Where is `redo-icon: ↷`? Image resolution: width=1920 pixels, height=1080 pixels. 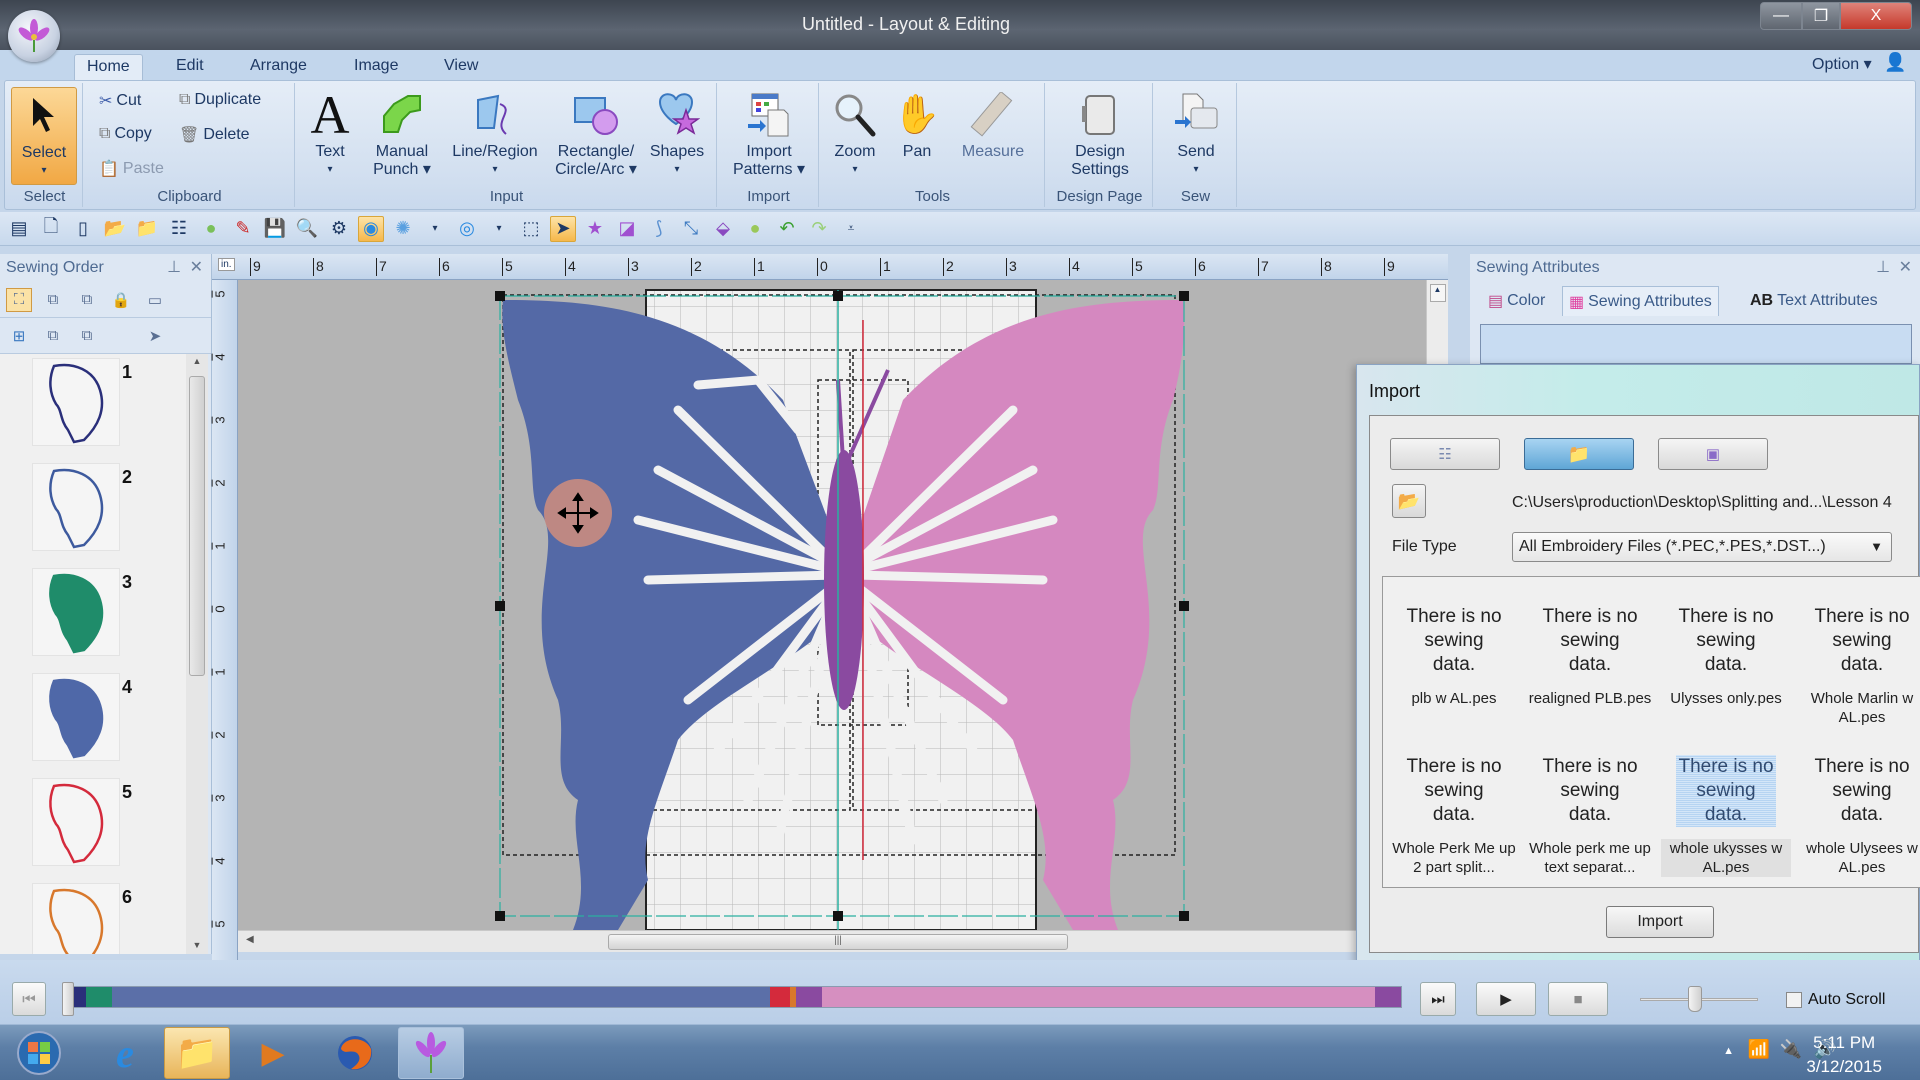 redo-icon: ↷ is located at coordinates (819, 229).